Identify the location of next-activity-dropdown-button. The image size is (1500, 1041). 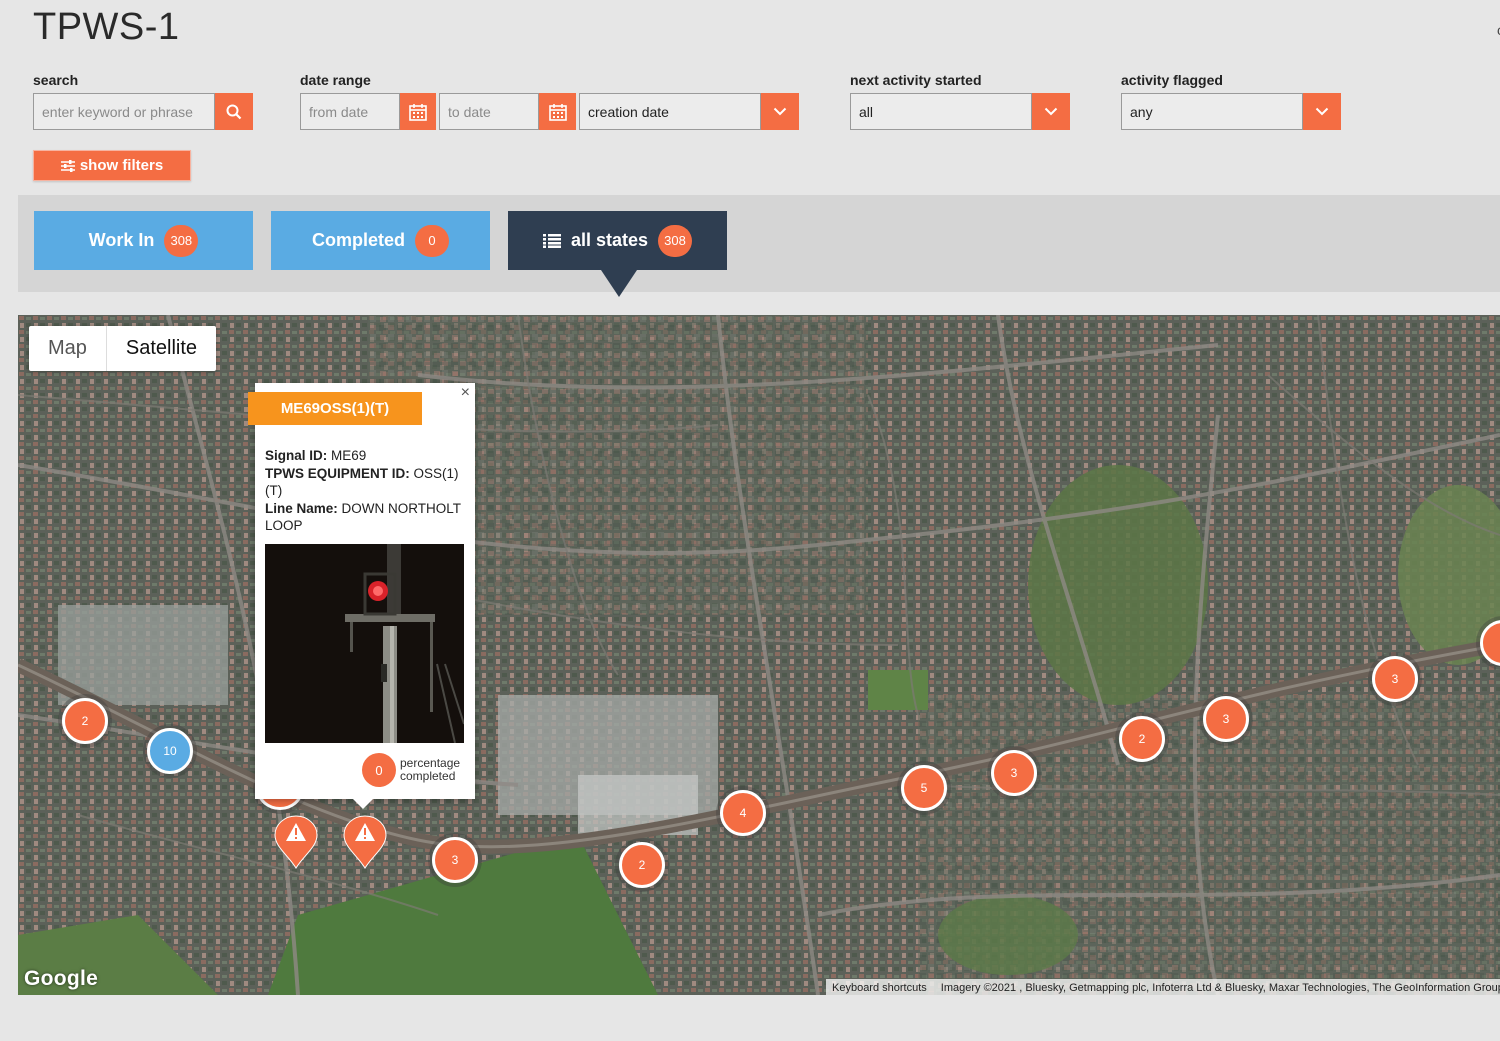
(1051, 111).